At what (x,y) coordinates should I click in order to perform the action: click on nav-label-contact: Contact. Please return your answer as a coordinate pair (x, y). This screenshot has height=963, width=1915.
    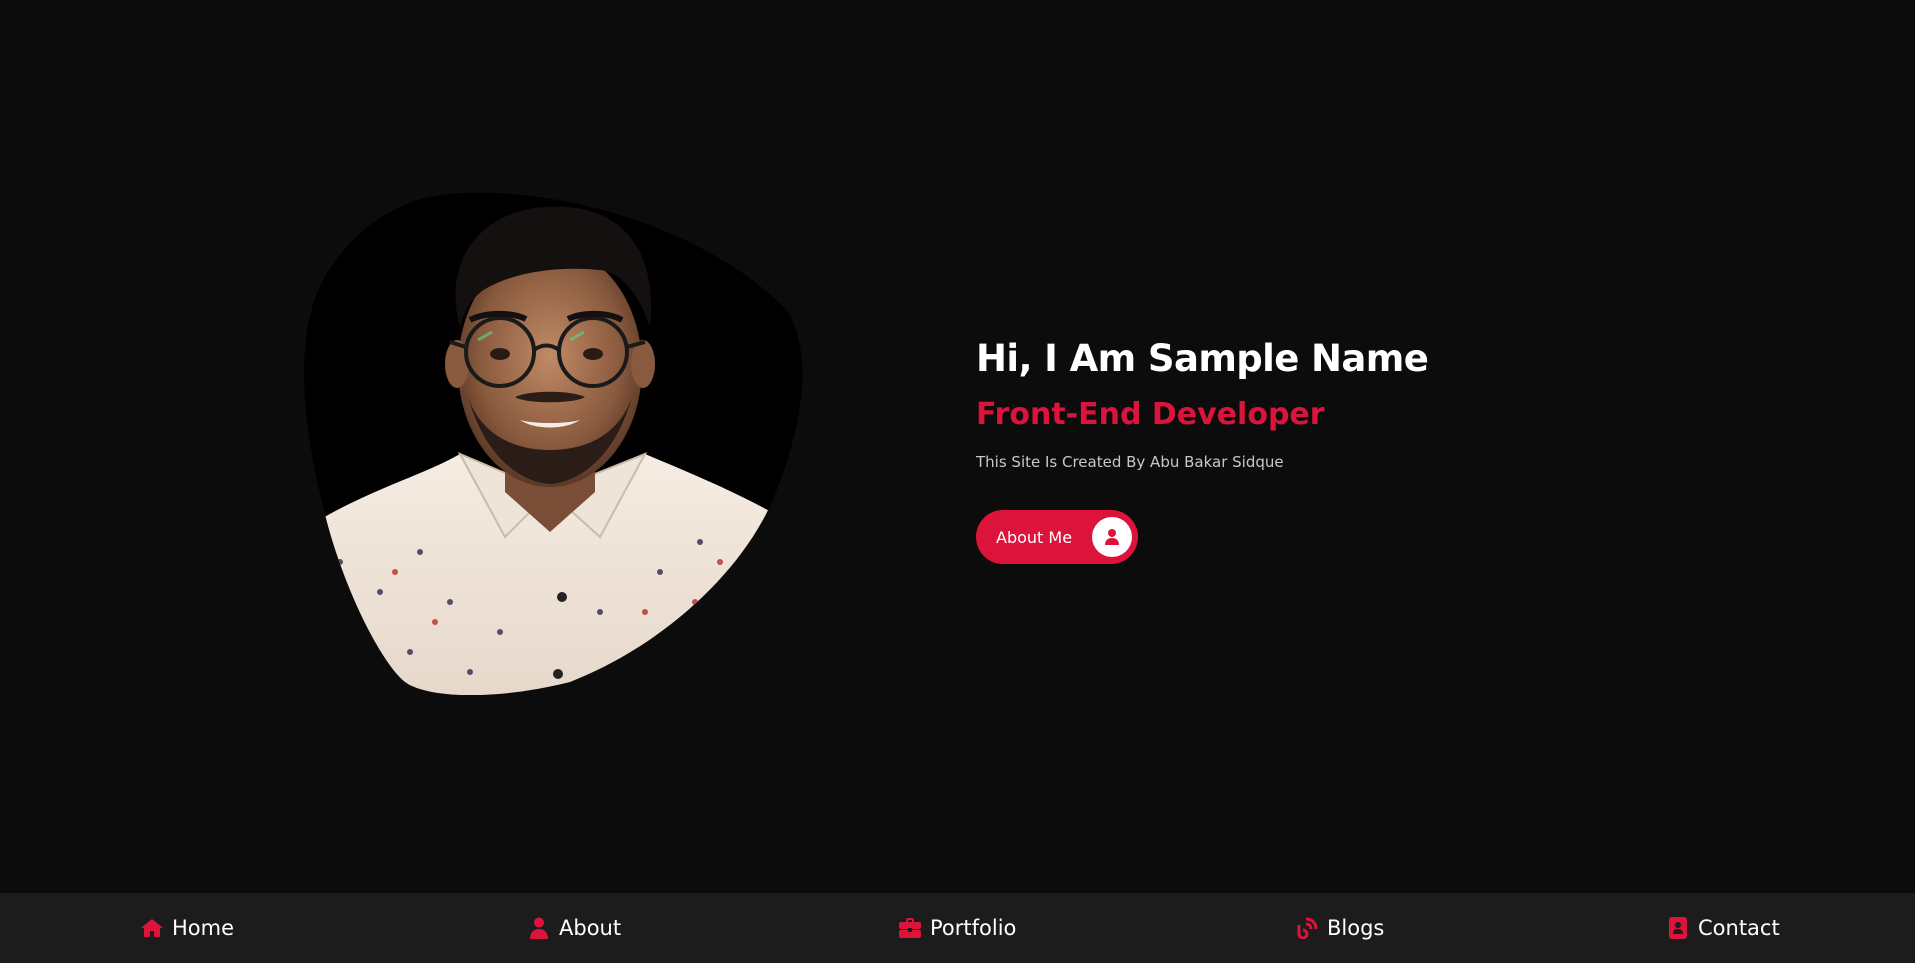
    Looking at the image, I should click on (1739, 928).